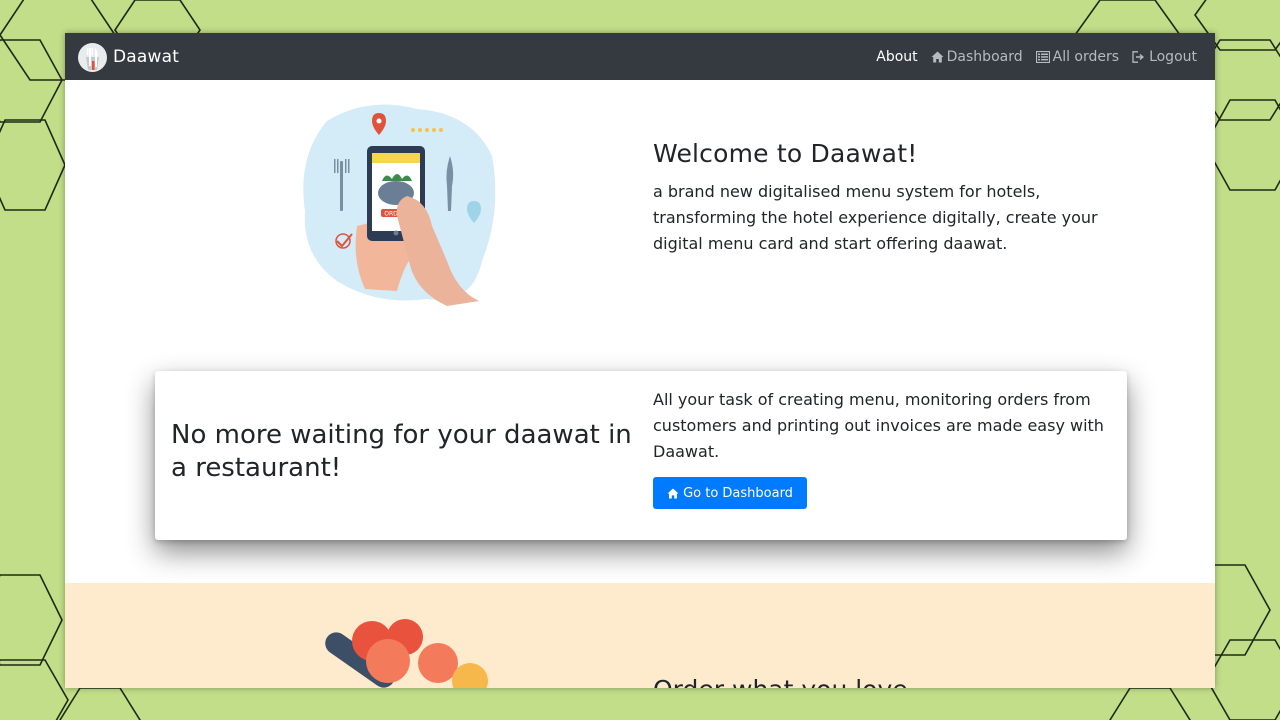 This screenshot has width=1280, height=720. What do you see at coordinates (406, 653) in the screenshot?
I see `hearts-illustration` at bounding box center [406, 653].